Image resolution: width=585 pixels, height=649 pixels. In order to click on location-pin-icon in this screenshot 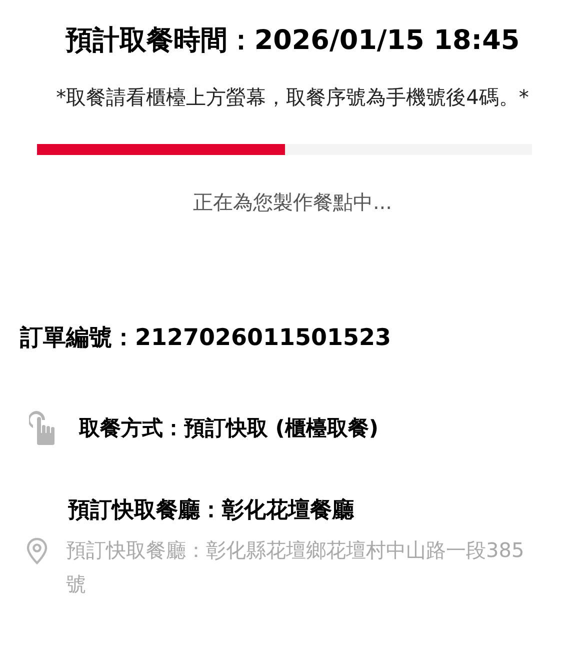, I will do `click(37, 551)`.